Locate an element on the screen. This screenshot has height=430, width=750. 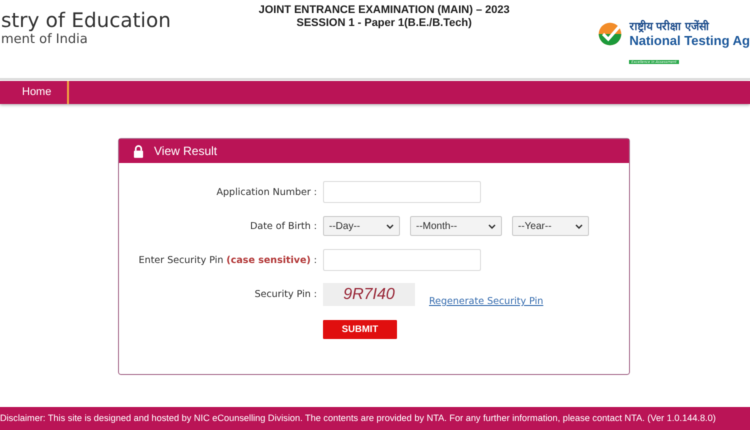
card-title: View Result is located at coordinates (186, 151).